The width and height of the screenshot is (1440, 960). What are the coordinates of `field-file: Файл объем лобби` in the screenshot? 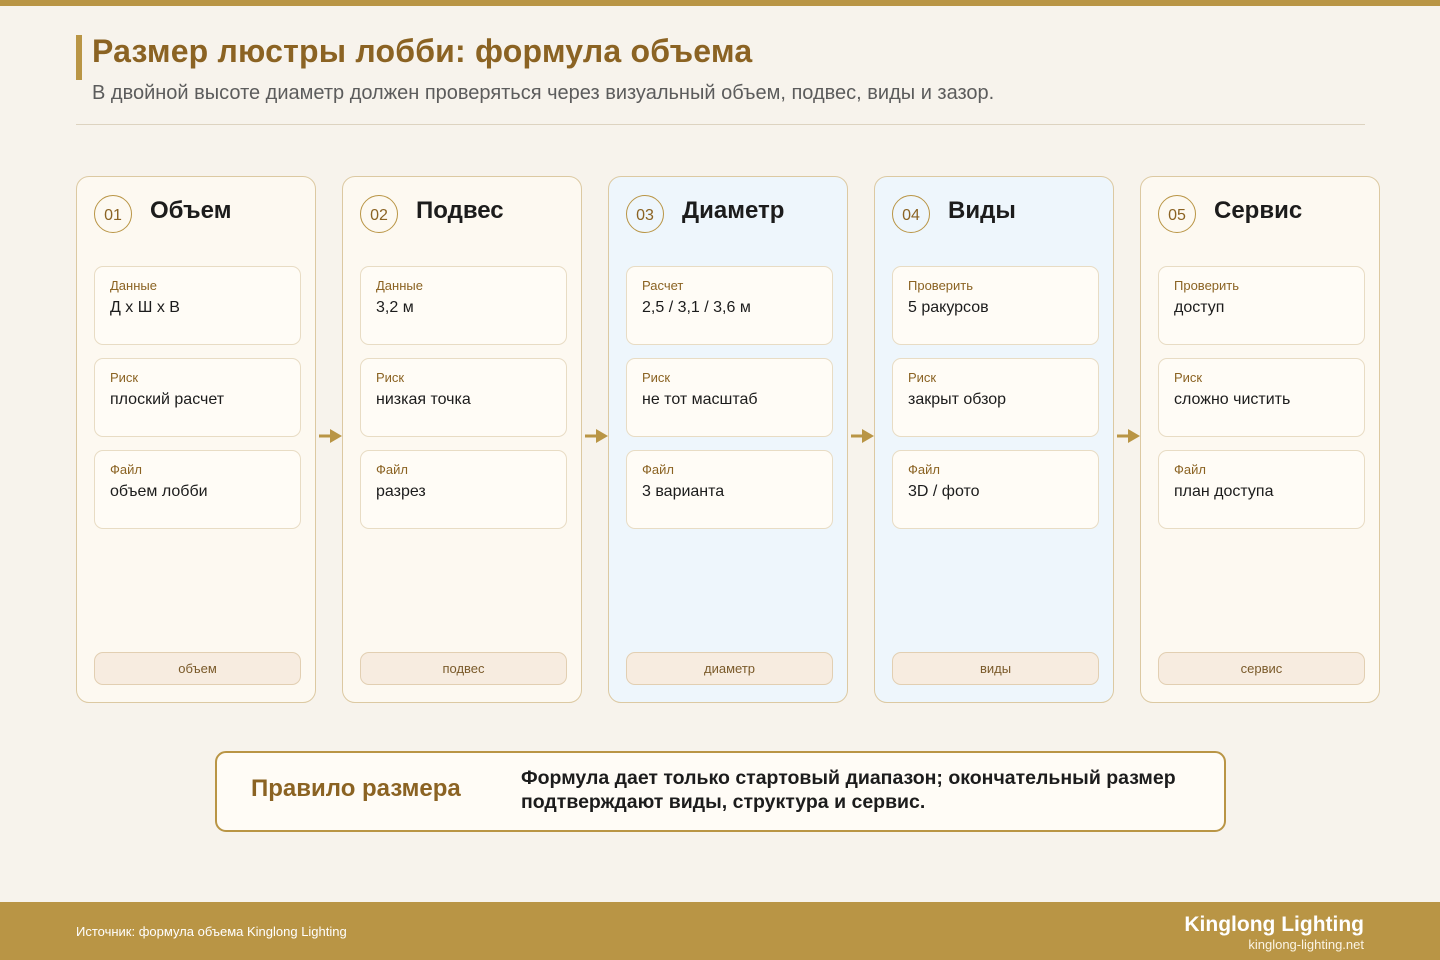 It's located at (197, 489).